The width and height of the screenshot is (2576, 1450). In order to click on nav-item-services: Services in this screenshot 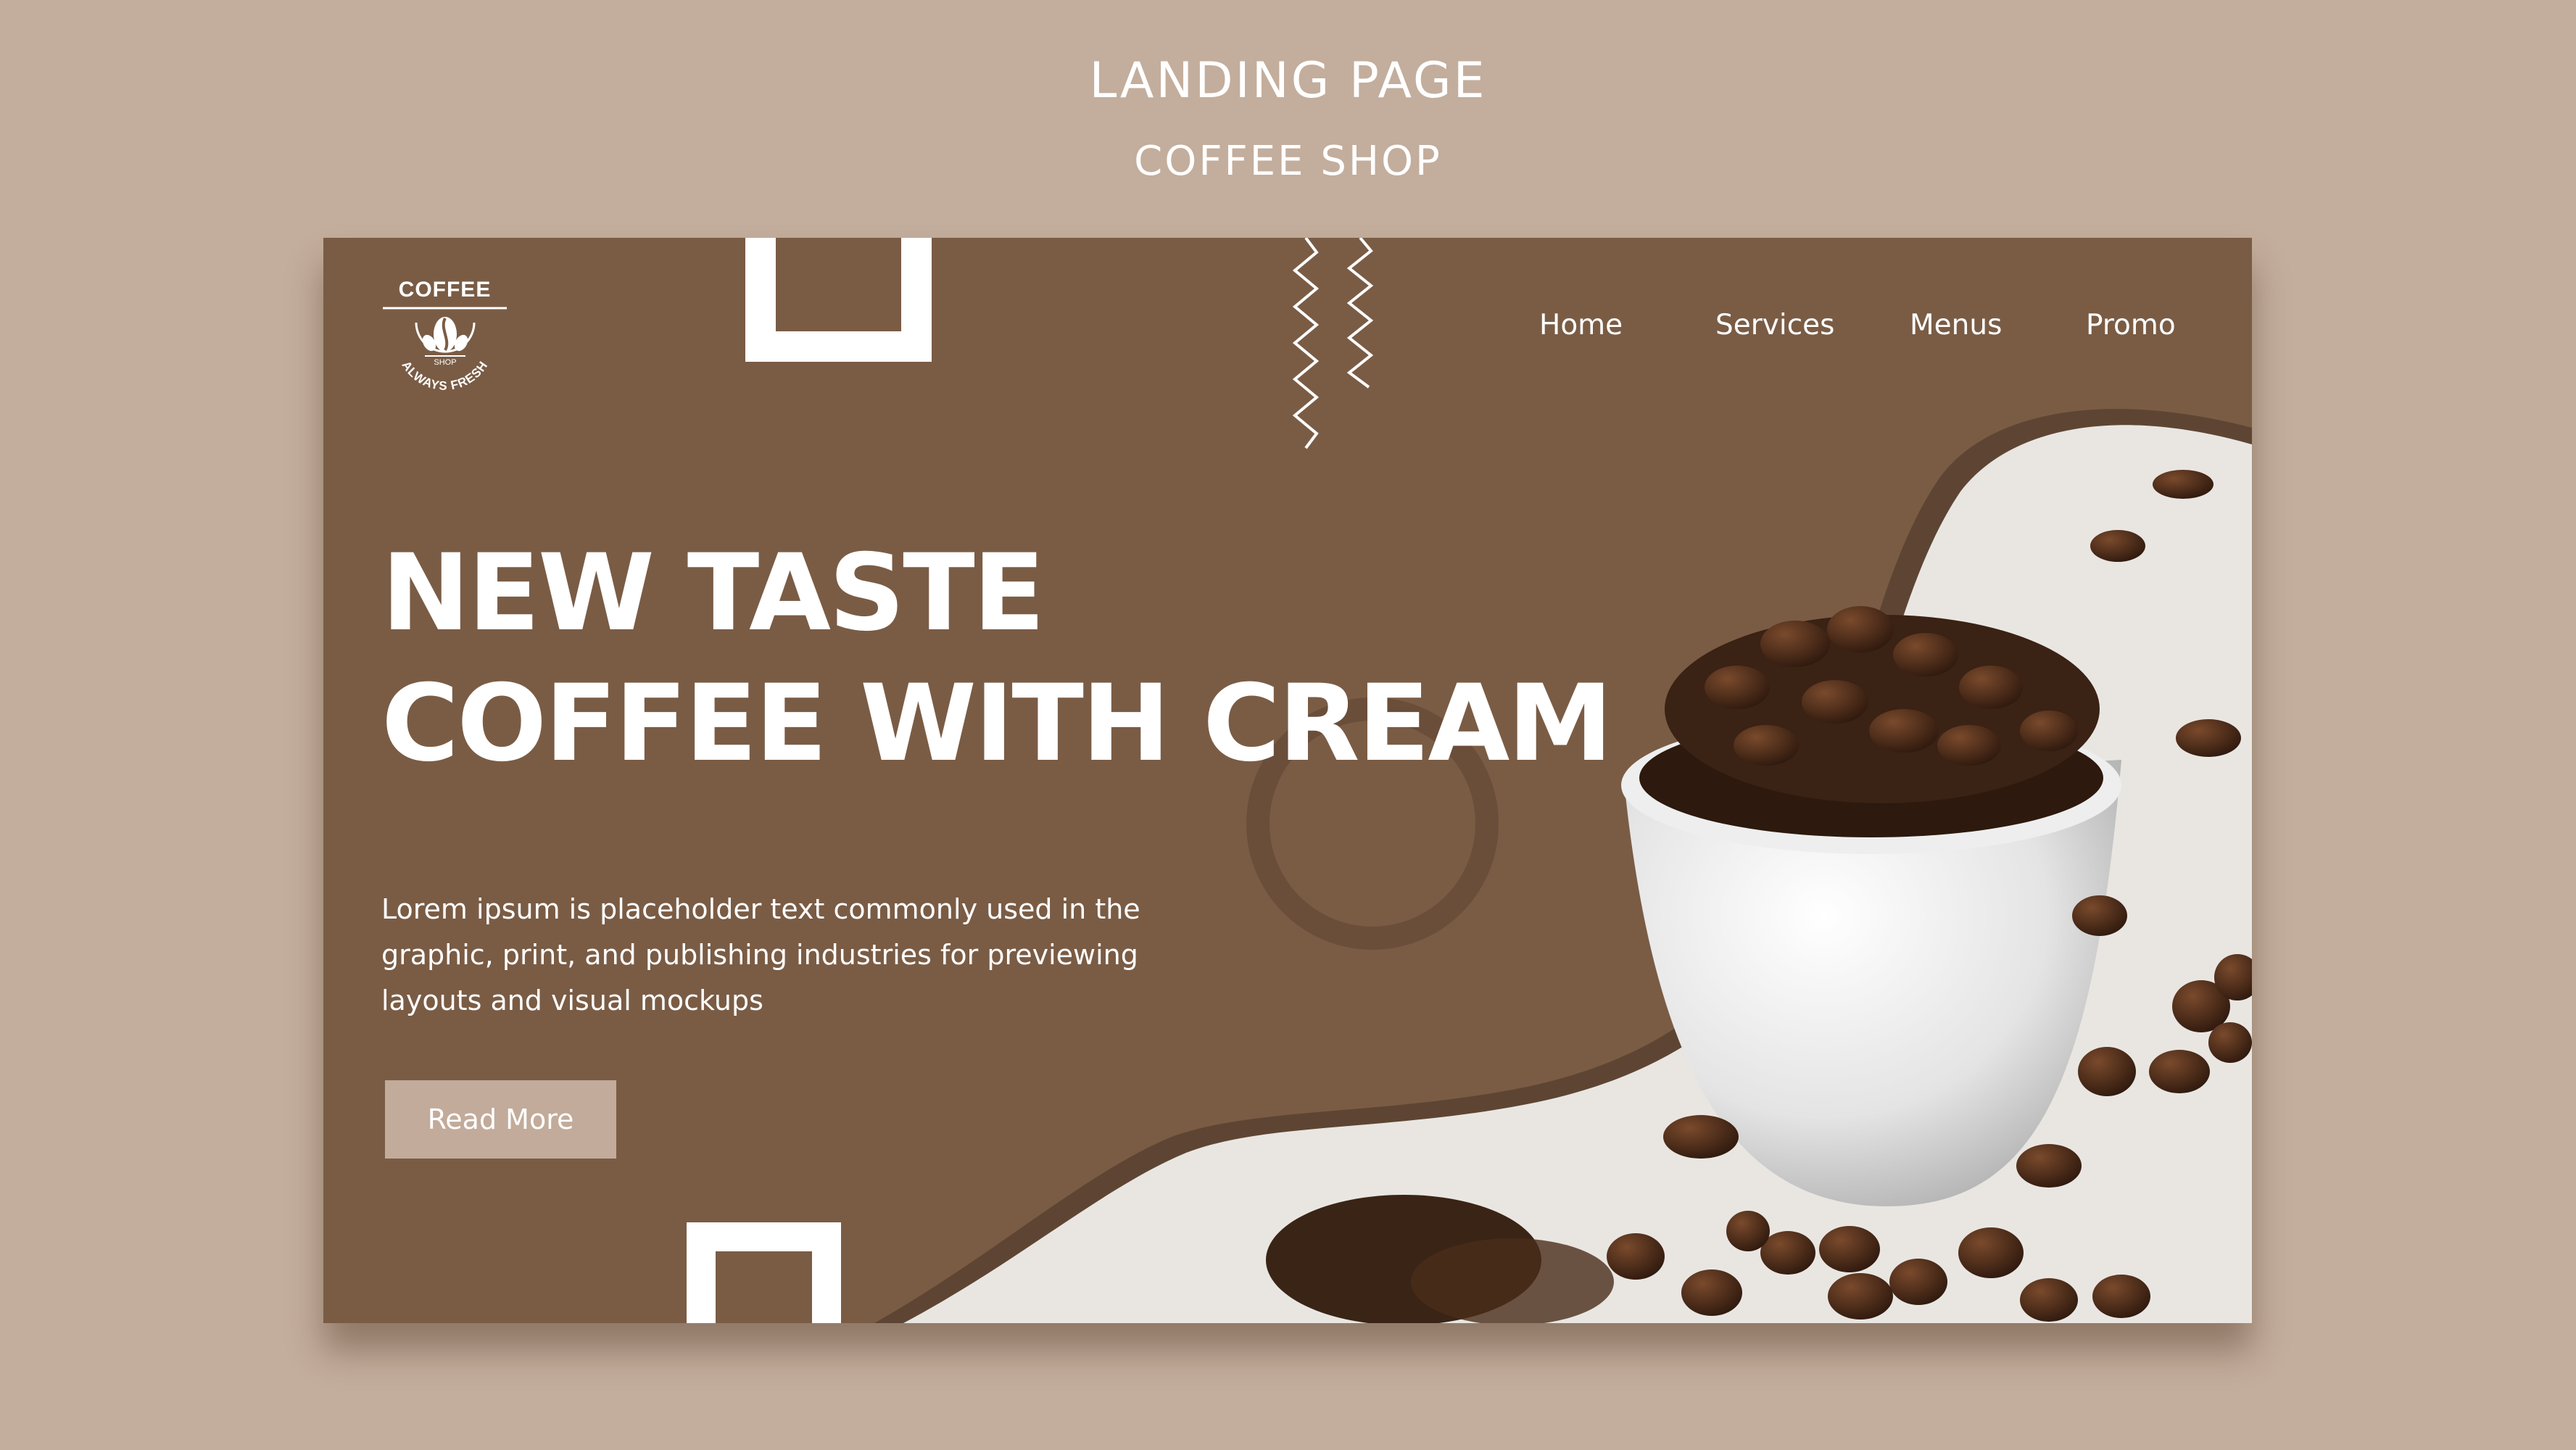, I will do `click(1775, 325)`.